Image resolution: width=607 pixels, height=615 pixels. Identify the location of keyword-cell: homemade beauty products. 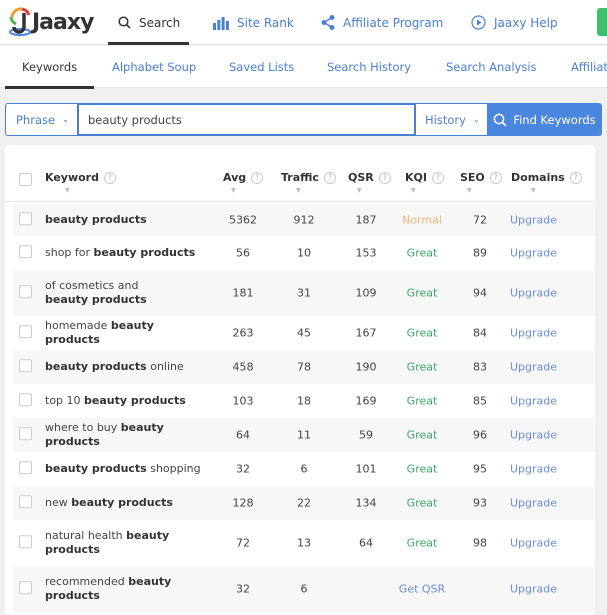
(125, 333).